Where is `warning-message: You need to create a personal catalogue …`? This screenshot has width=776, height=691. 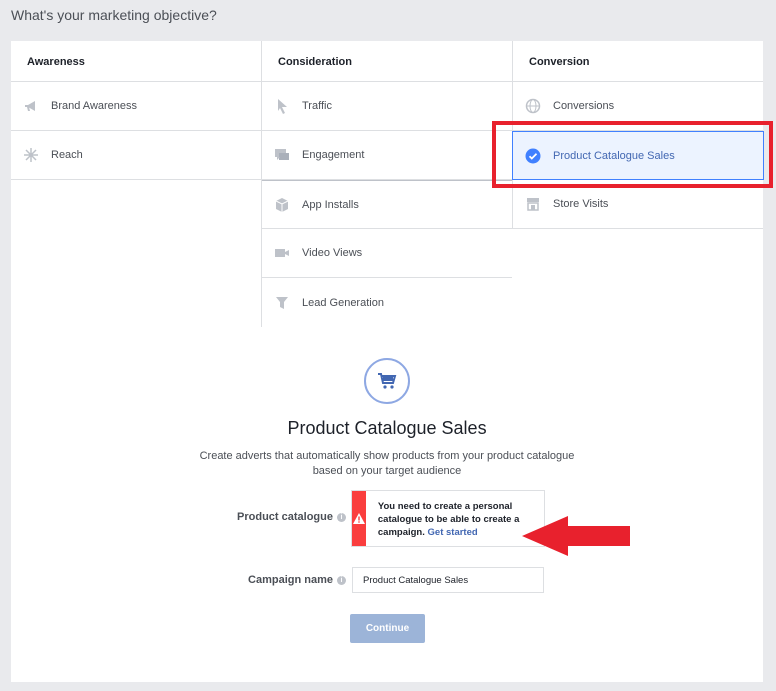
warning-message: You need to create a personal catalogue … is located at coordinates (455, 518).